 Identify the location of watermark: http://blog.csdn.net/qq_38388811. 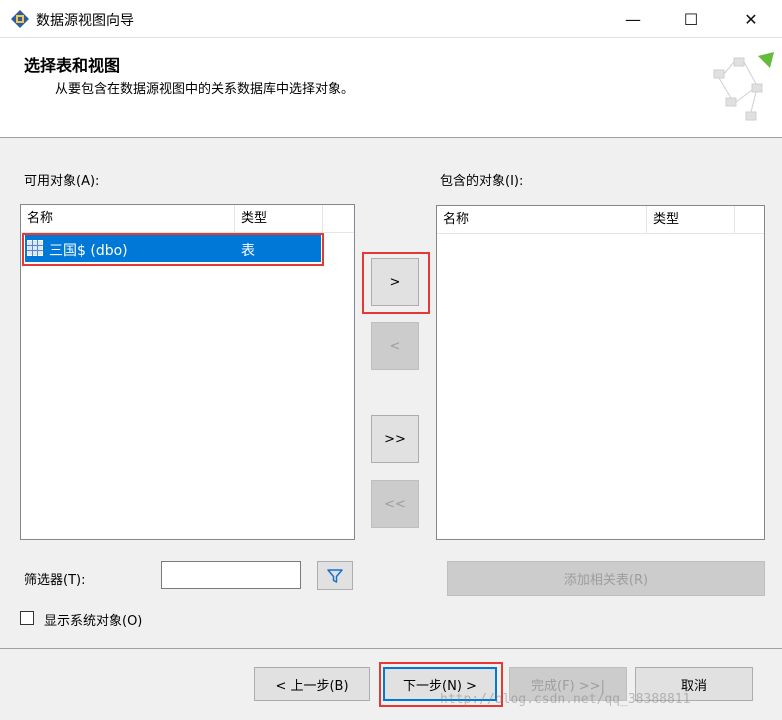
(565, 699).